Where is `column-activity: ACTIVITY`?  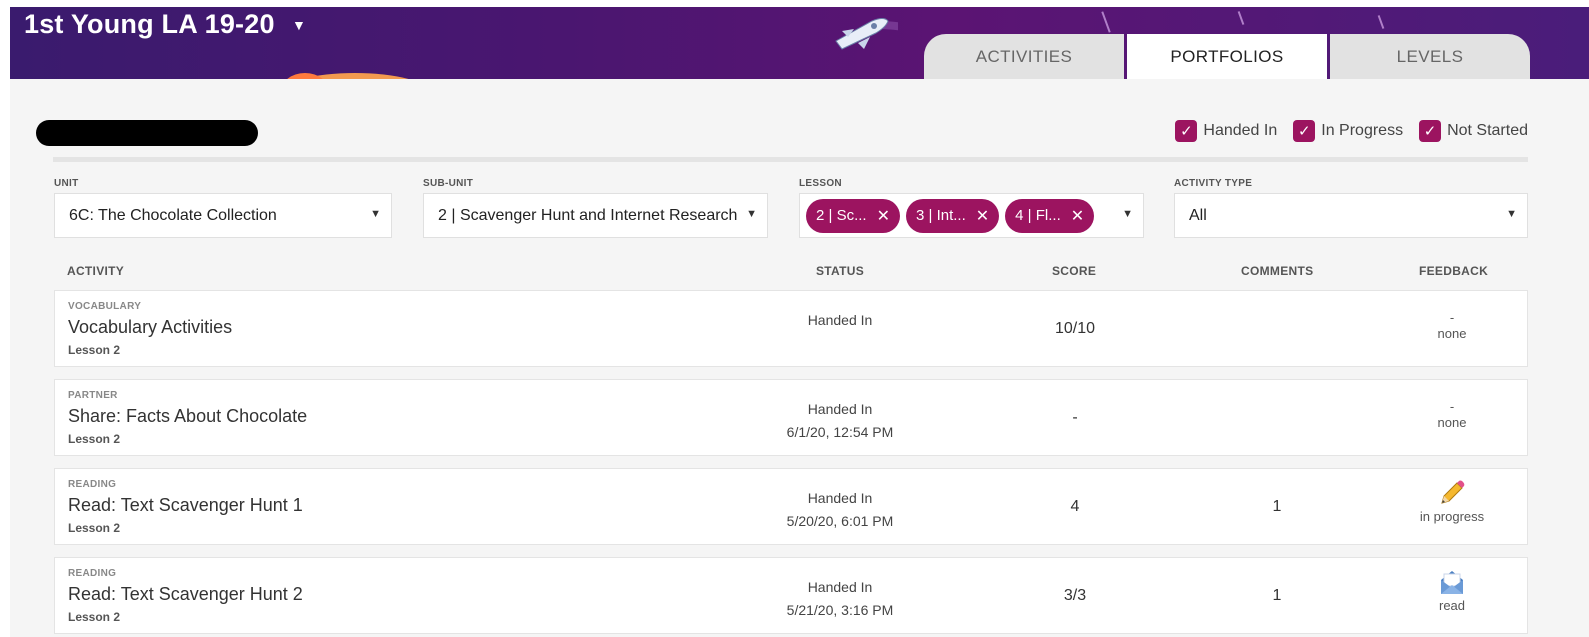 column-activity: ACTIVITY is located at coordinates (96, 271).